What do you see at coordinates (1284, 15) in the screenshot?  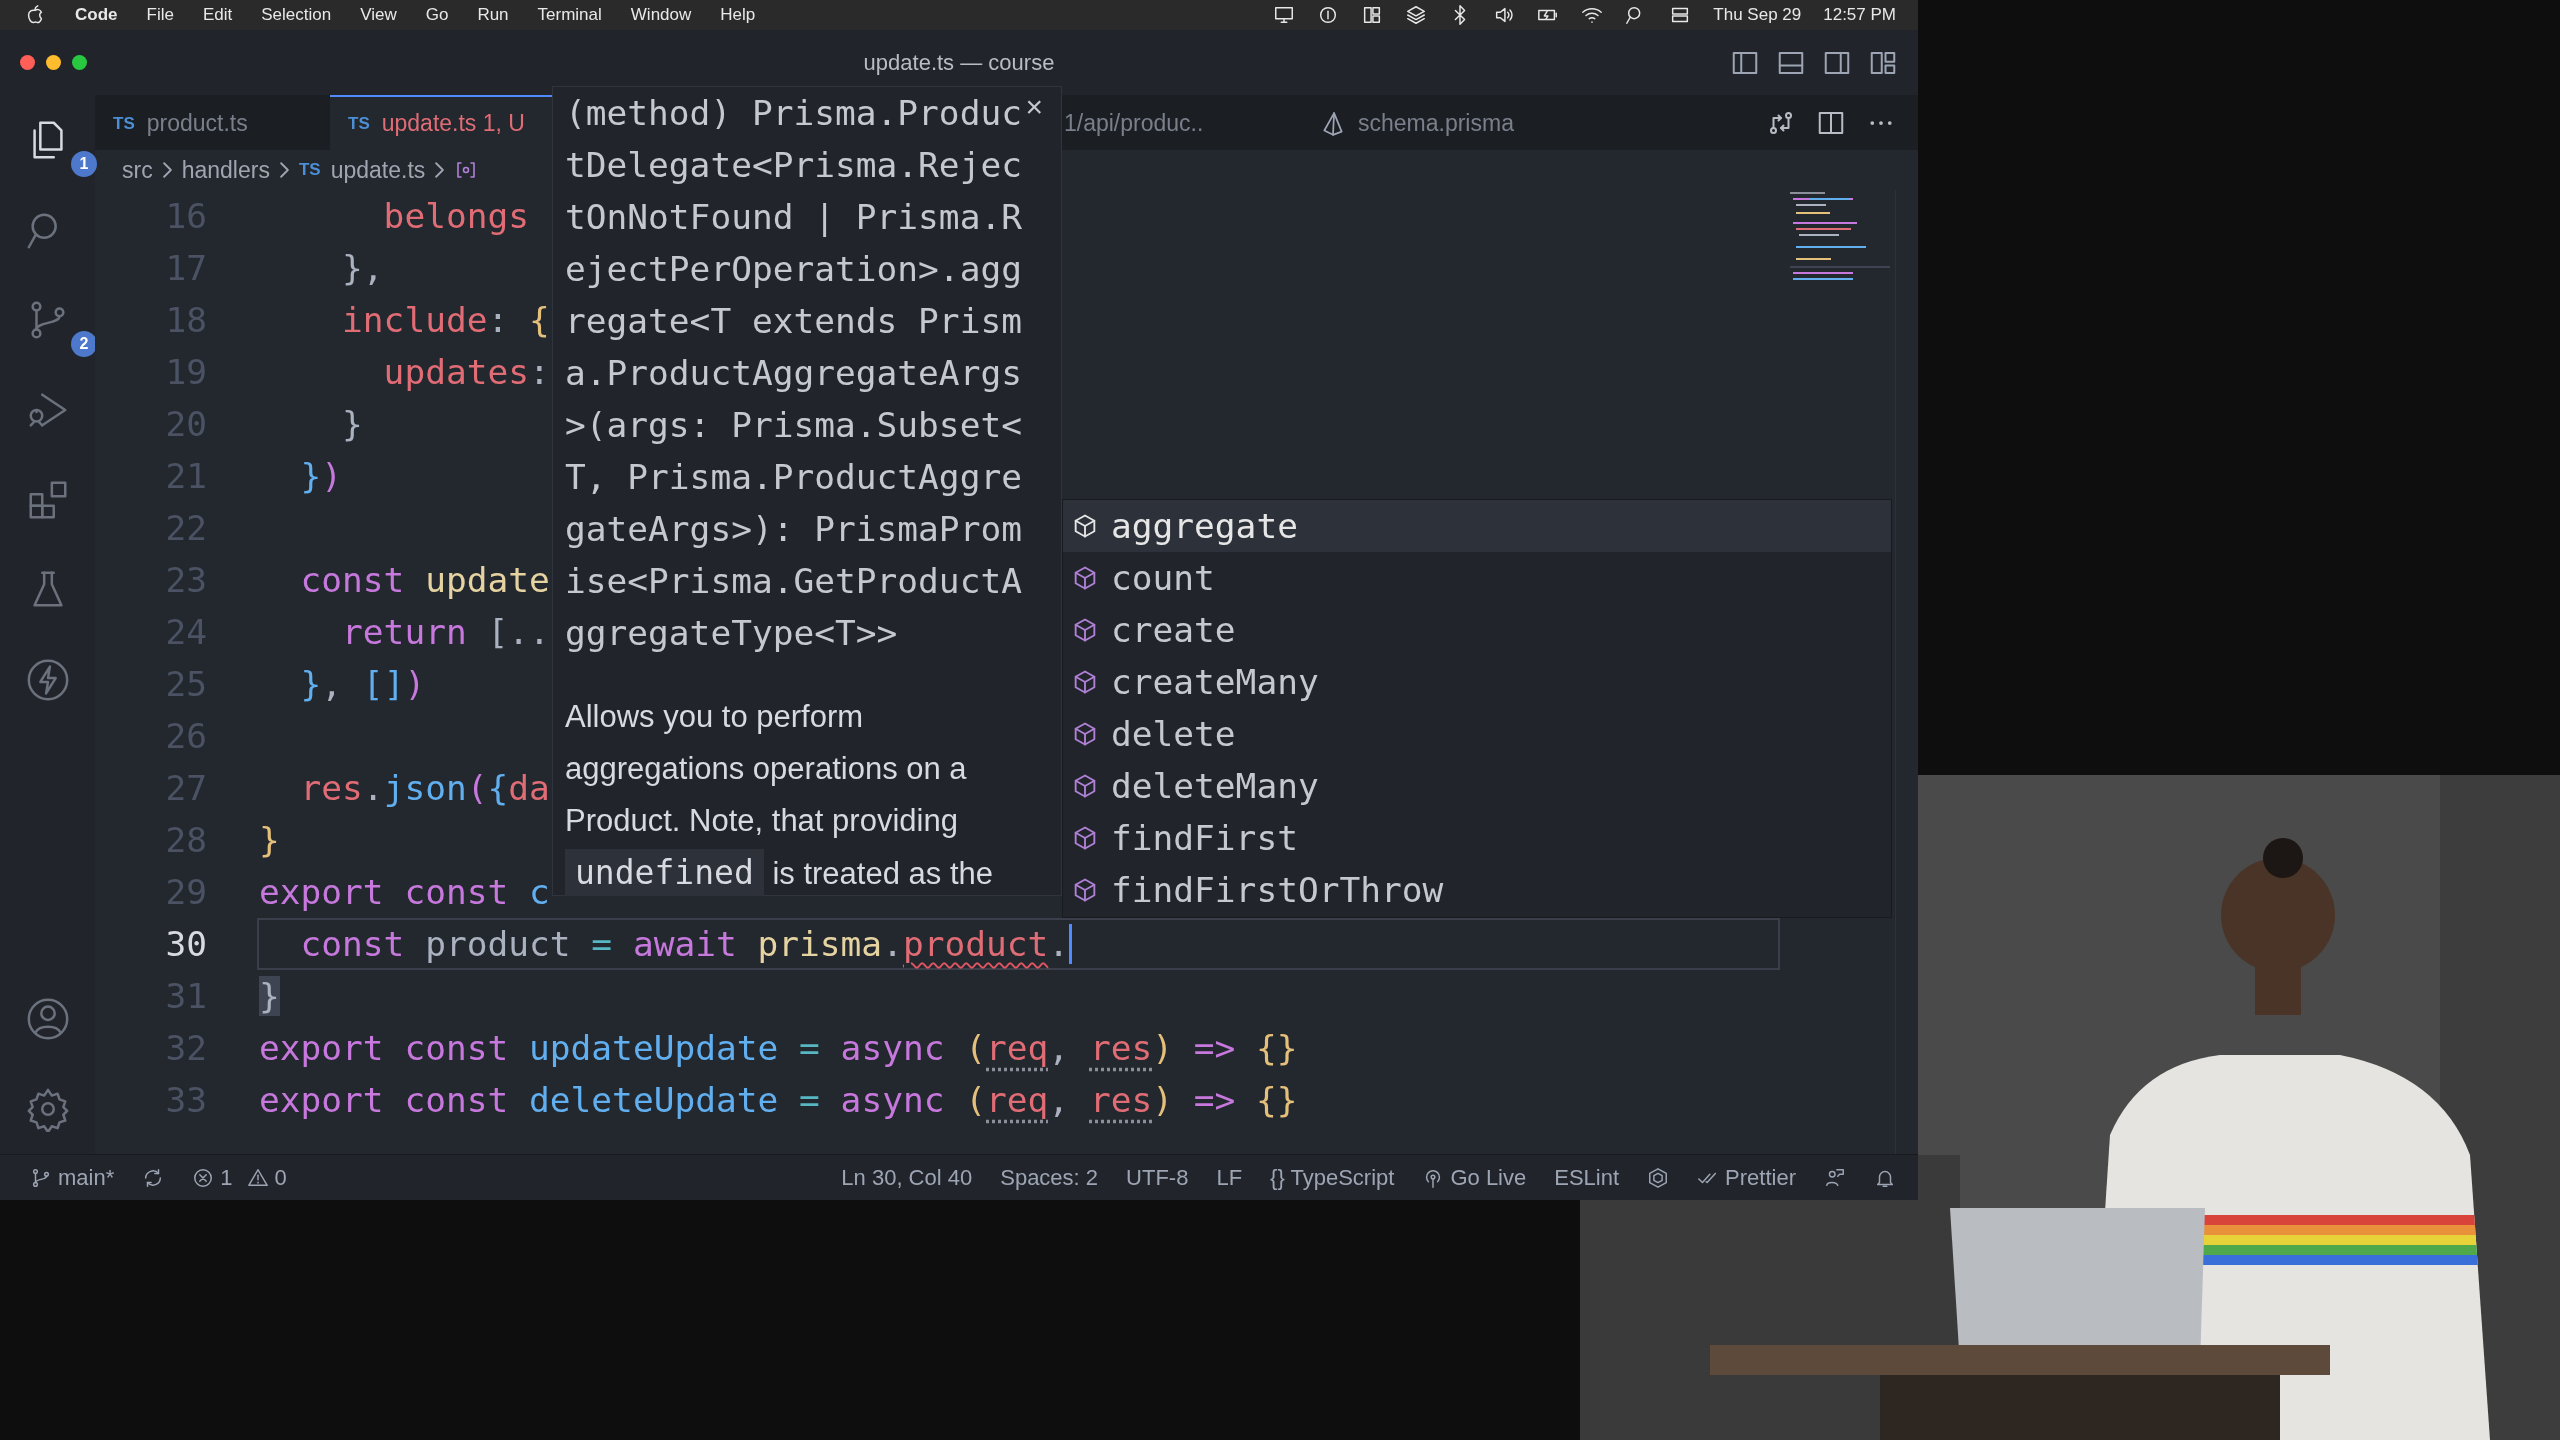 I see `display-icon` at bounding box center [1284, 15].